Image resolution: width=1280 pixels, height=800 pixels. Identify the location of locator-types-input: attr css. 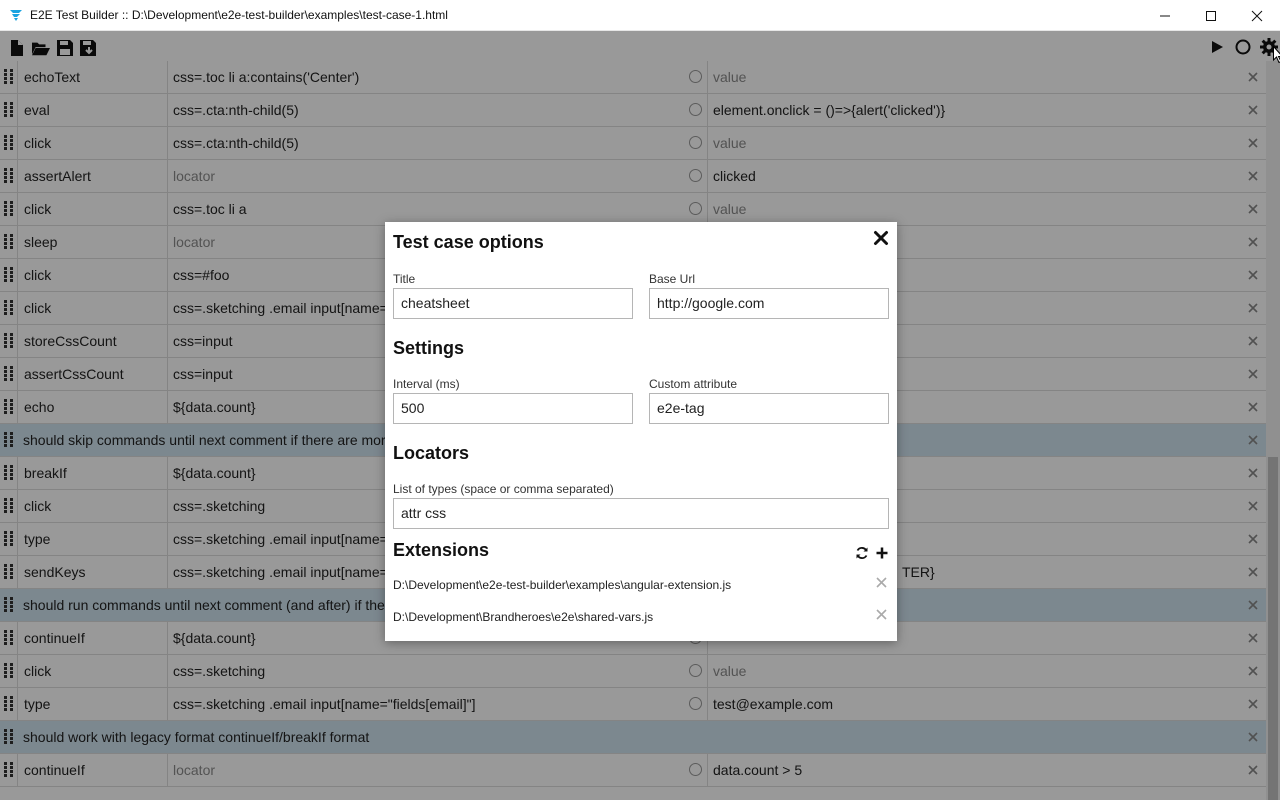
(641, 513).